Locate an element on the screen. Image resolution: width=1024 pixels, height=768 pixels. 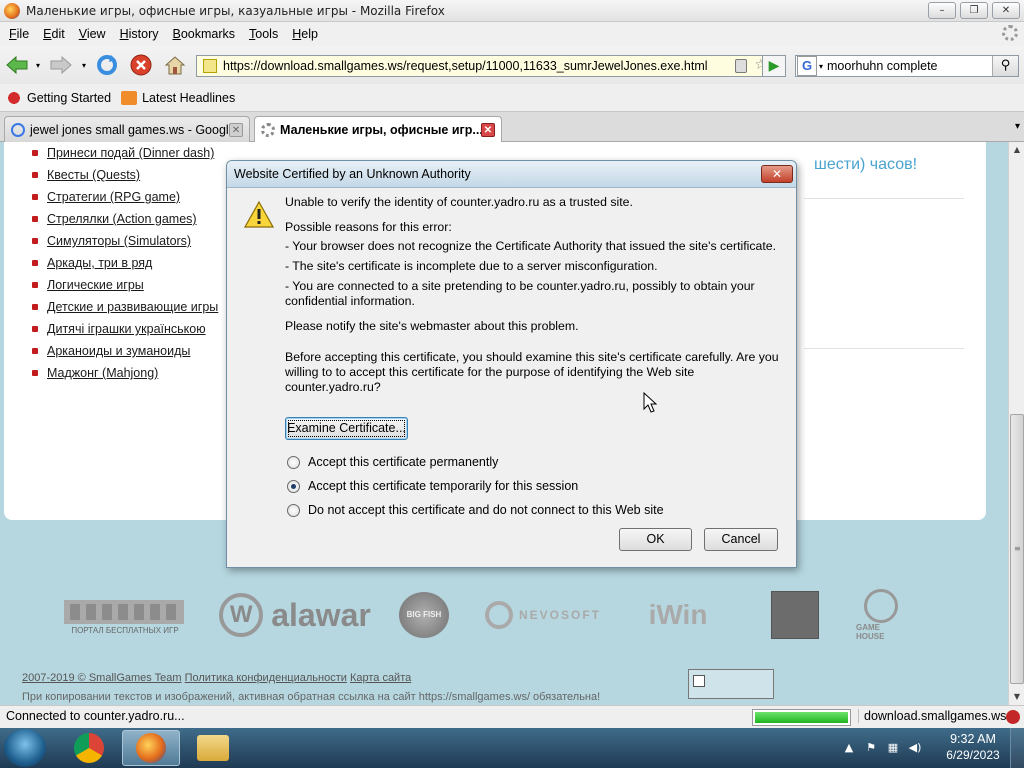
partner-logo-mahjong is located at coordinates (795, 615).